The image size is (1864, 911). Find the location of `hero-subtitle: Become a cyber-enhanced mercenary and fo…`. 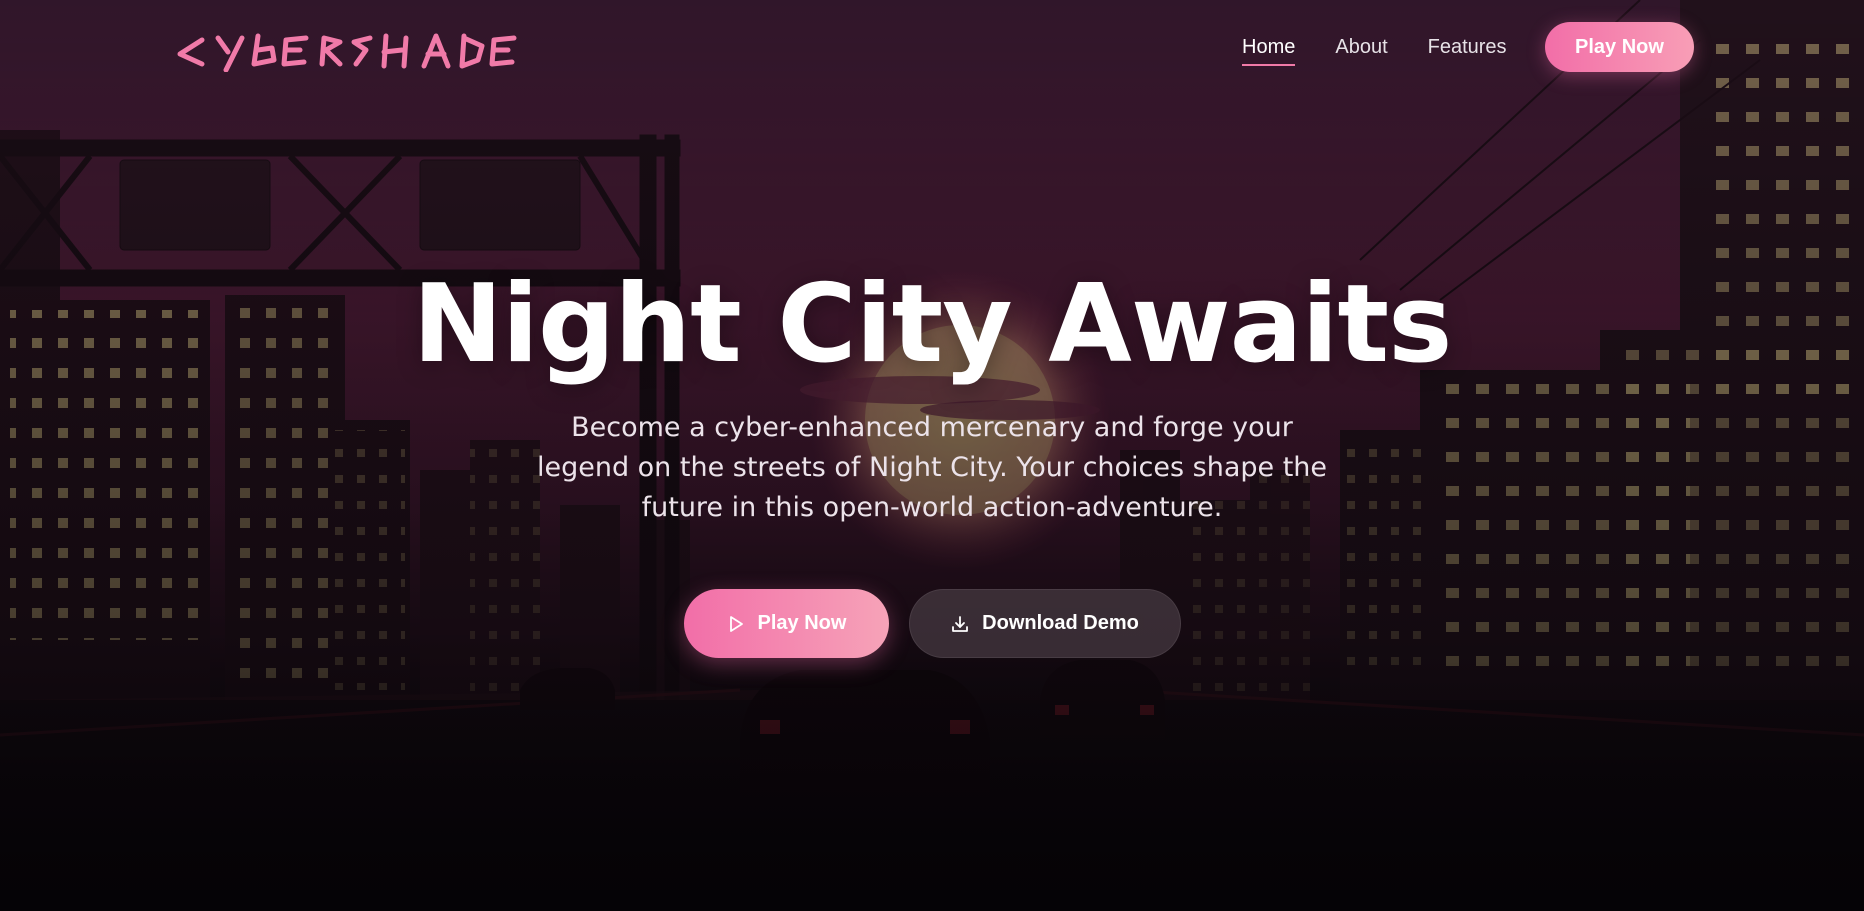

hero-subtitle: Become a cyber-enhanced mercenary and fo… is located at coordinates (932, 467).